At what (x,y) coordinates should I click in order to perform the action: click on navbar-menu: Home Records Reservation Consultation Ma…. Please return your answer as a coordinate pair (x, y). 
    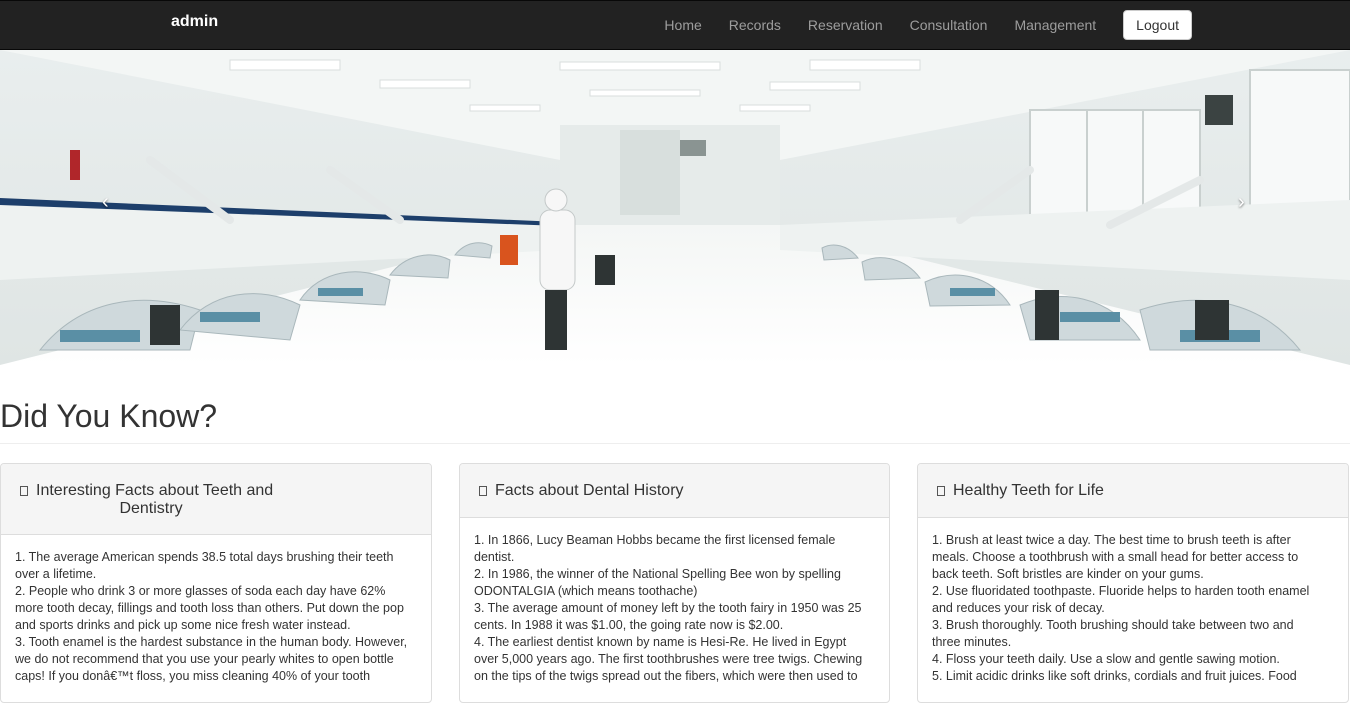
    Looking at the image, I should click on (1007, 25).